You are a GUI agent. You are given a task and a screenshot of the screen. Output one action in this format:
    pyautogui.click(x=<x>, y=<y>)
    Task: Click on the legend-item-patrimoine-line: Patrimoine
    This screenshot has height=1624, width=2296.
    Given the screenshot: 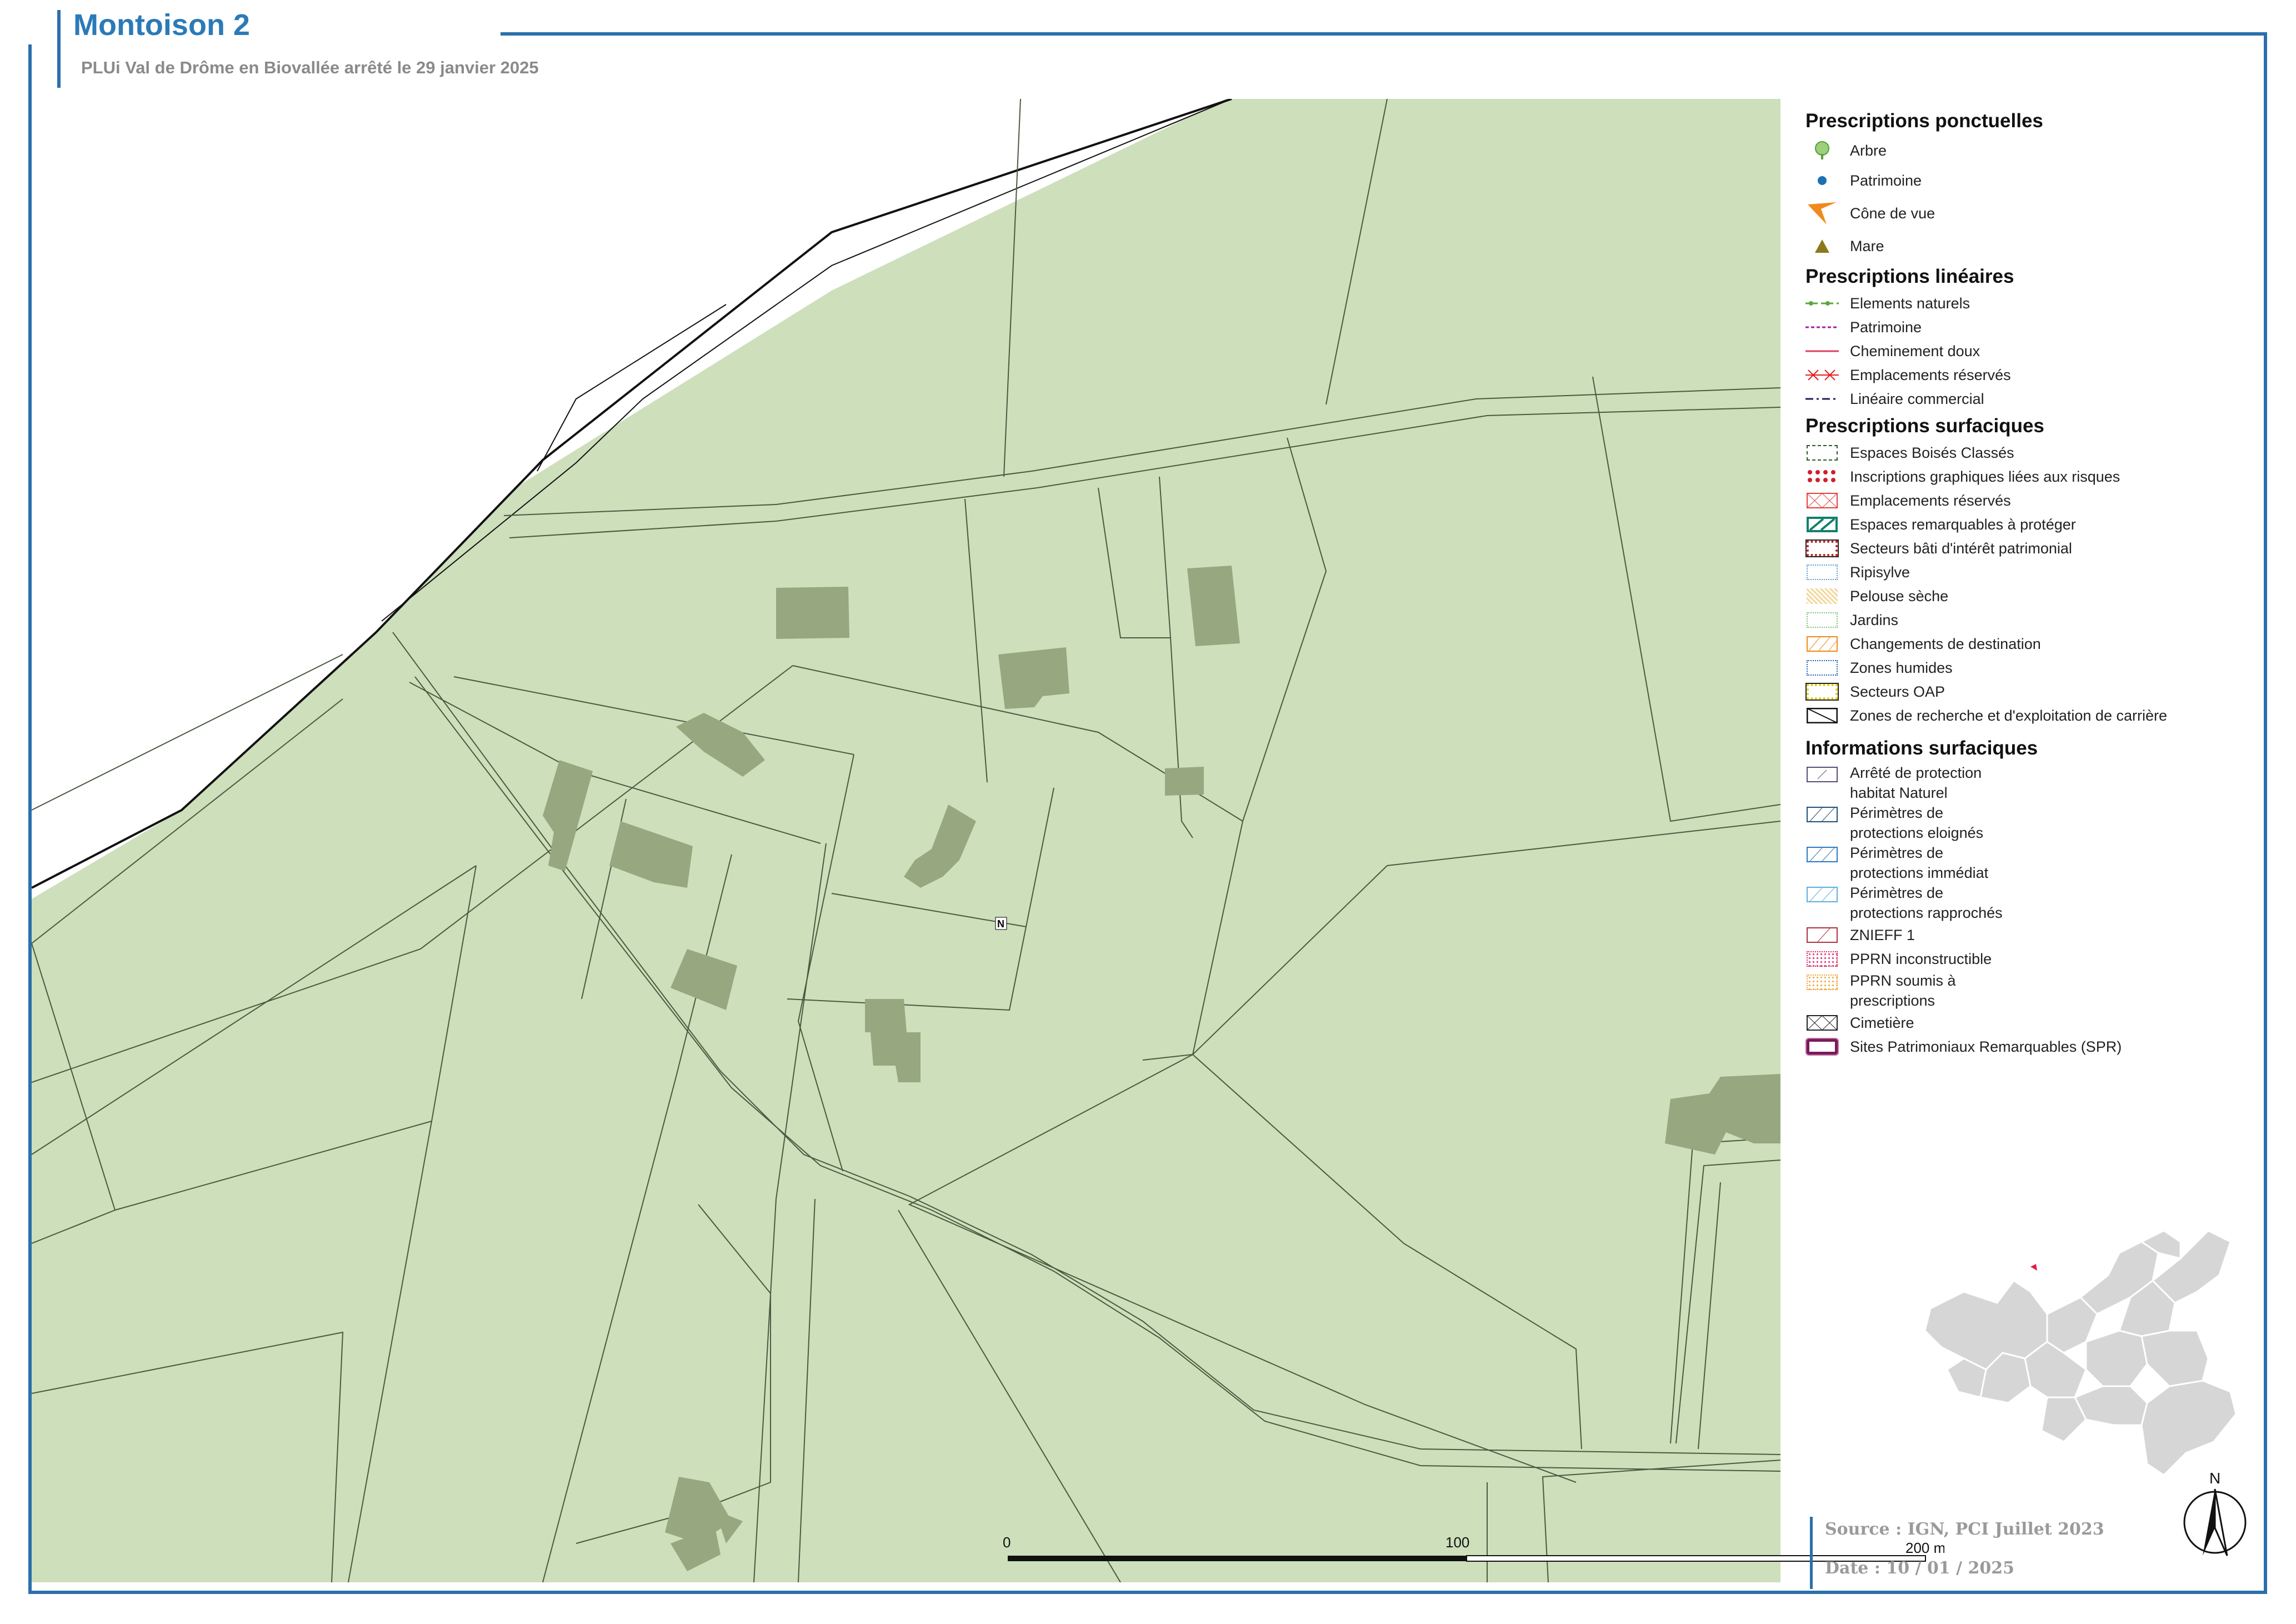 What is the action you would take?
    pyautogui.click(x=2027, y=327)
    